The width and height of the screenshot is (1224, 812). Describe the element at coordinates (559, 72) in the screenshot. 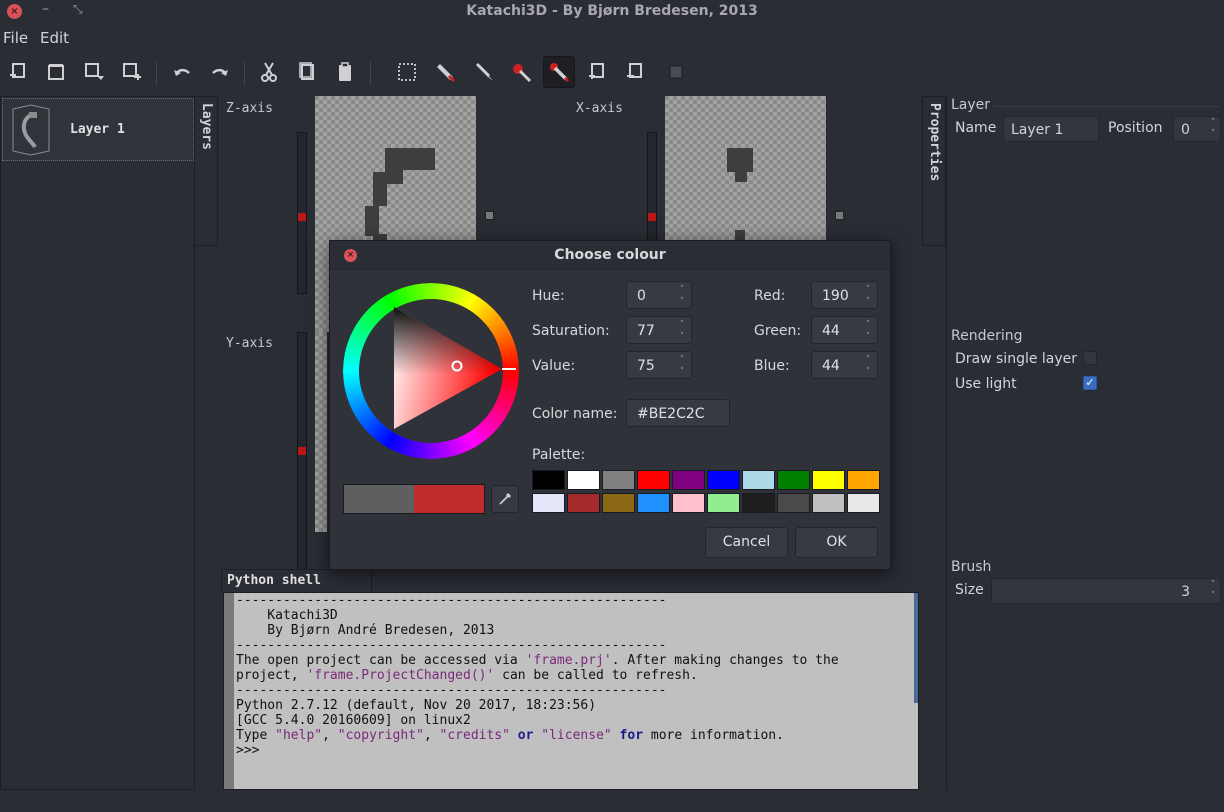

I see `color-picker-tool-button` at that location.